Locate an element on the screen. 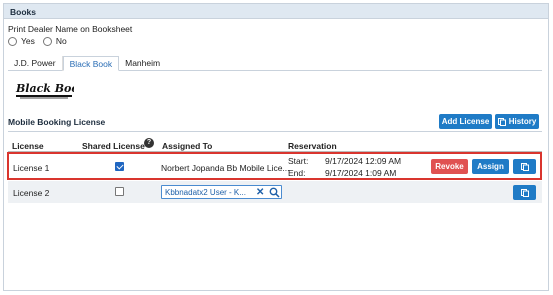 The image size is (553, 295). print-dealer-label: Print Dealer Name on Booksheet is located at coordinates (70, 29).